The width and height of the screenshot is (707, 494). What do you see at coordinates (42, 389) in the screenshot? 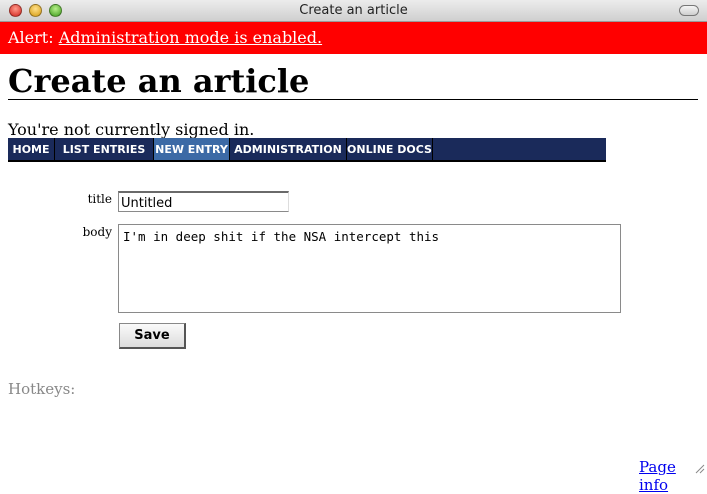
I see `hotkeys-label: Hotkeys:` at bounding box center [42, 389].